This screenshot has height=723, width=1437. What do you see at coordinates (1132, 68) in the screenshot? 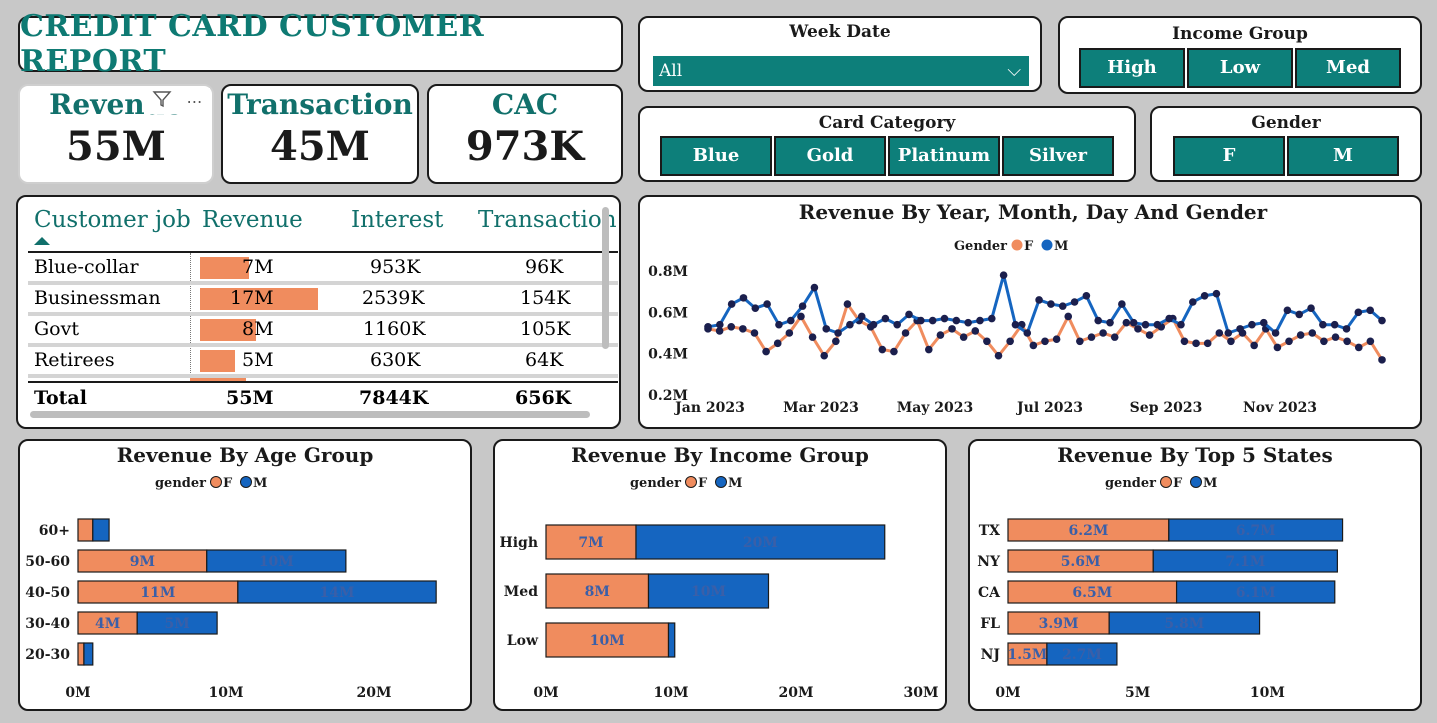
I see `income-option-high: High` at bounding box center [1132, 68].